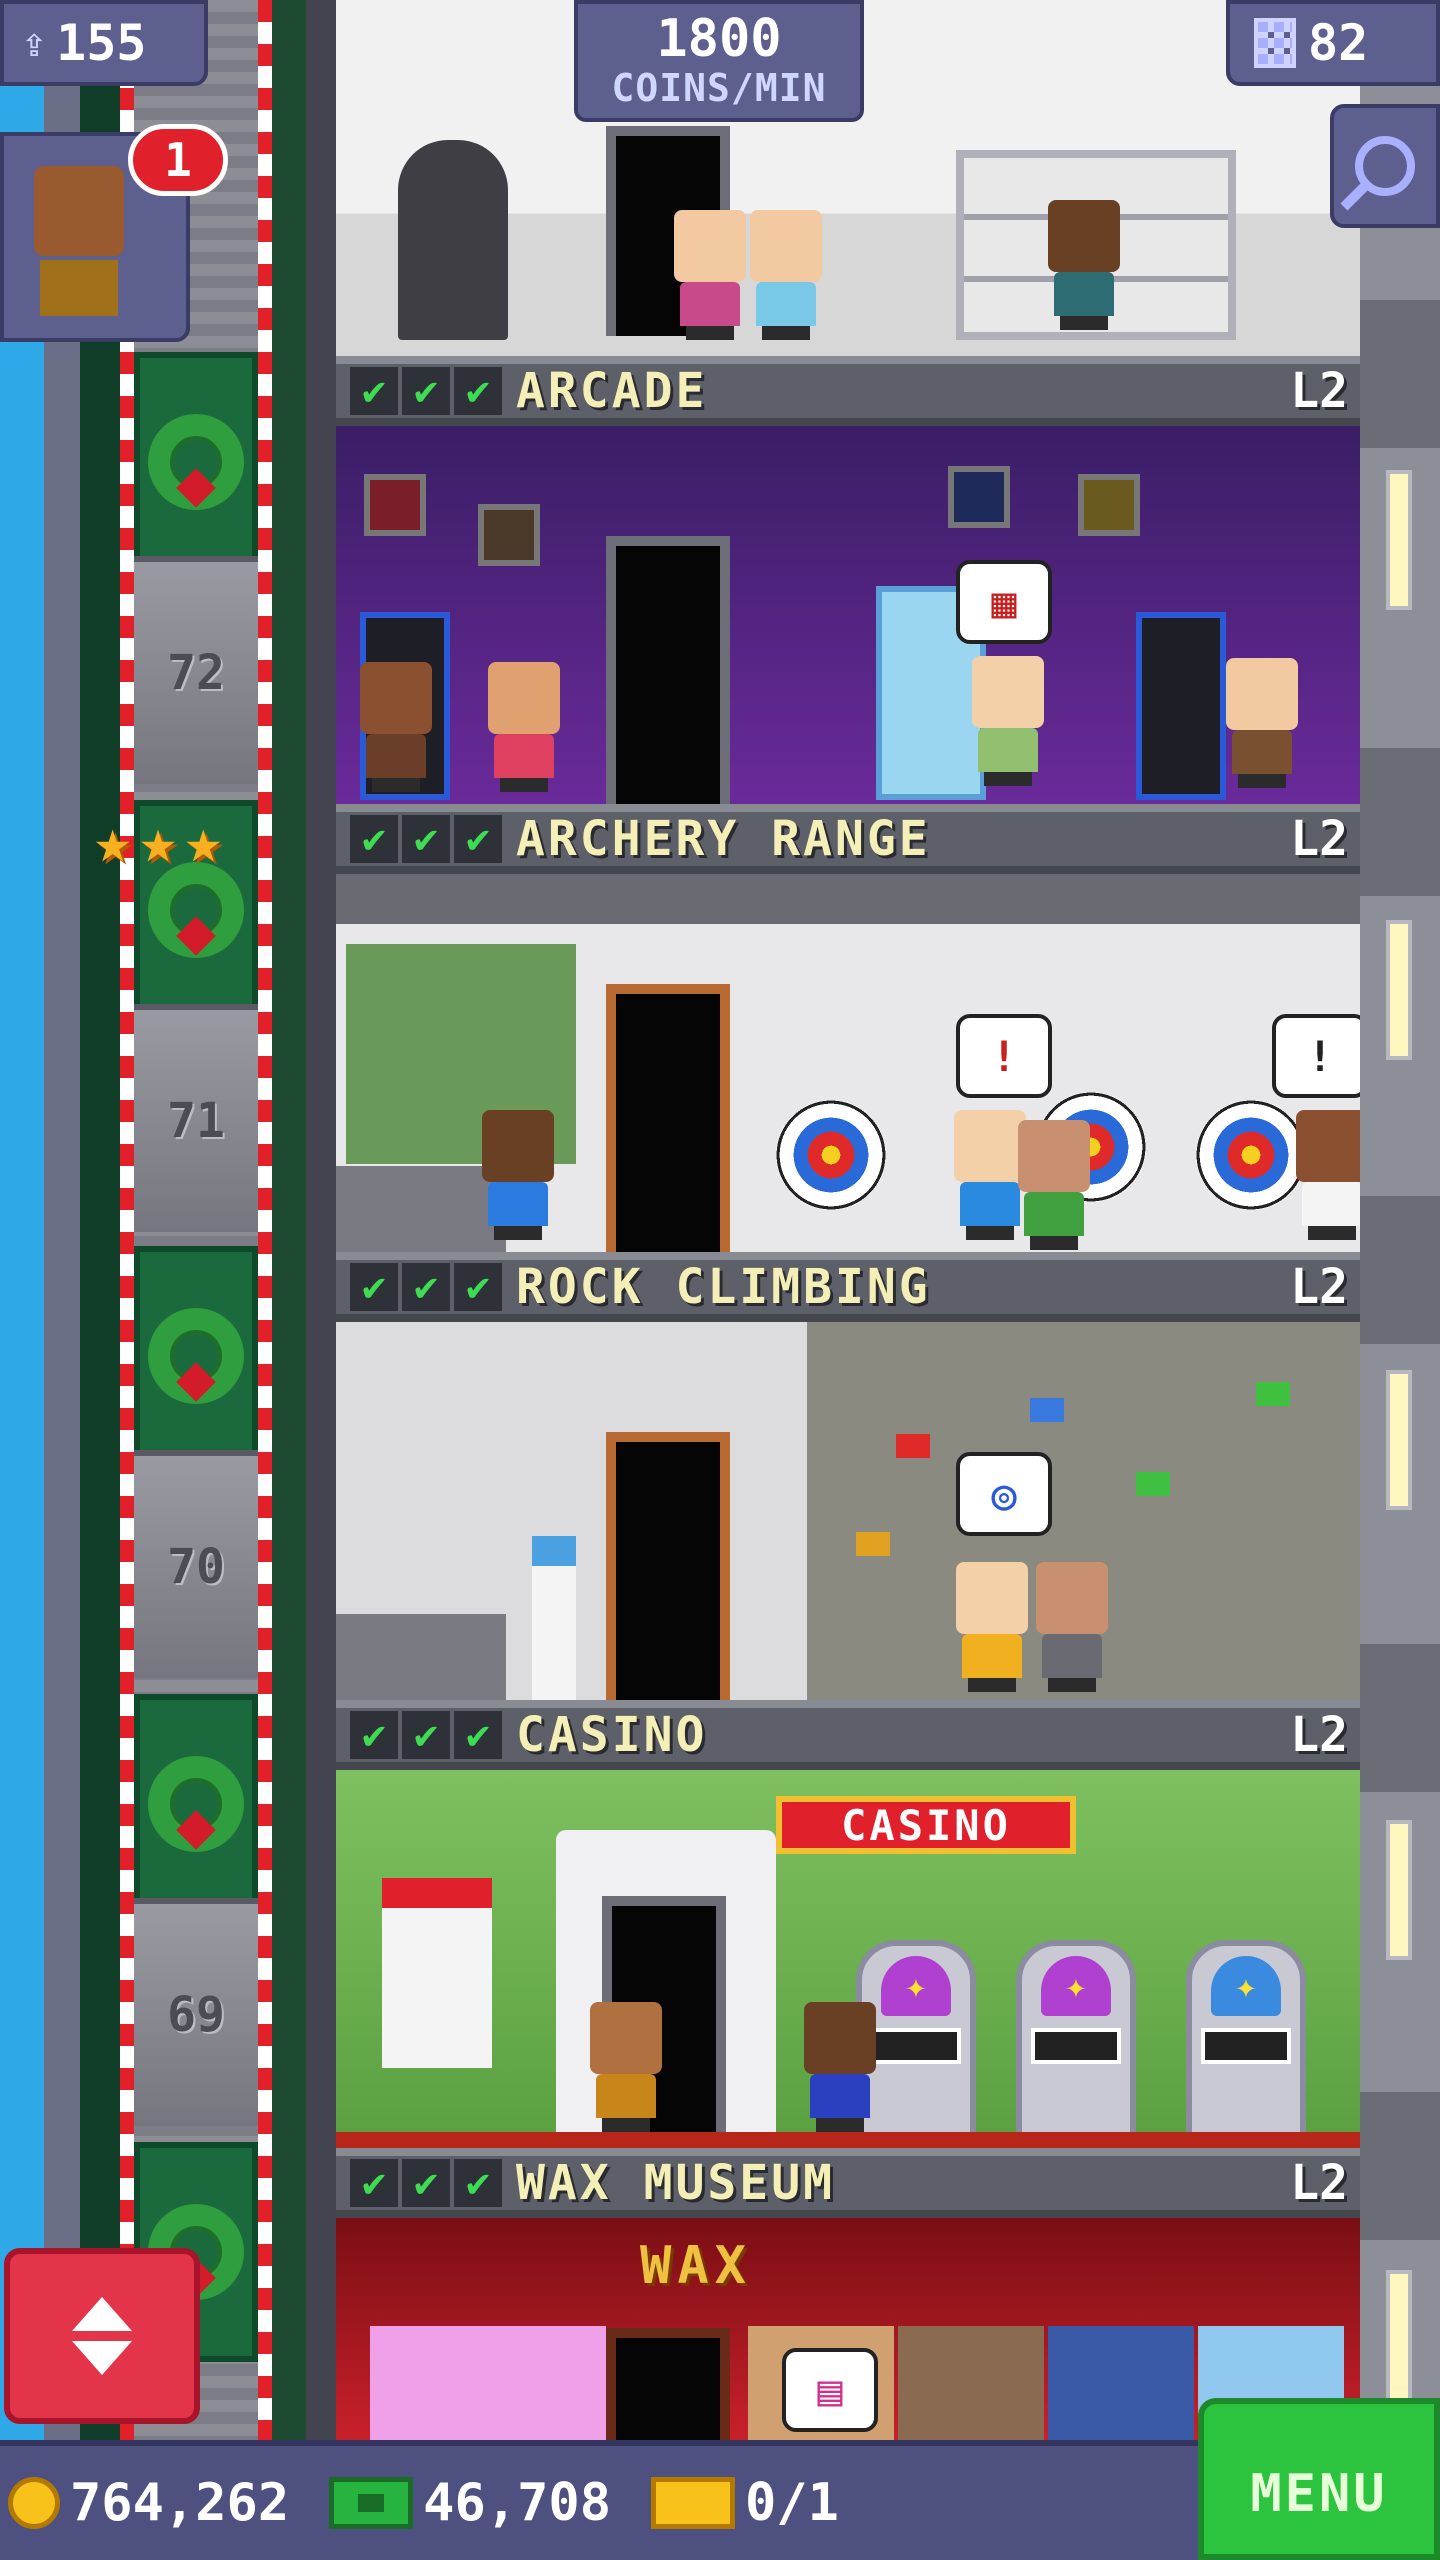 The width and height of the screenshot is (1440, 2560). I want to click on casino-sign: CASINO, so click(926, 1825).